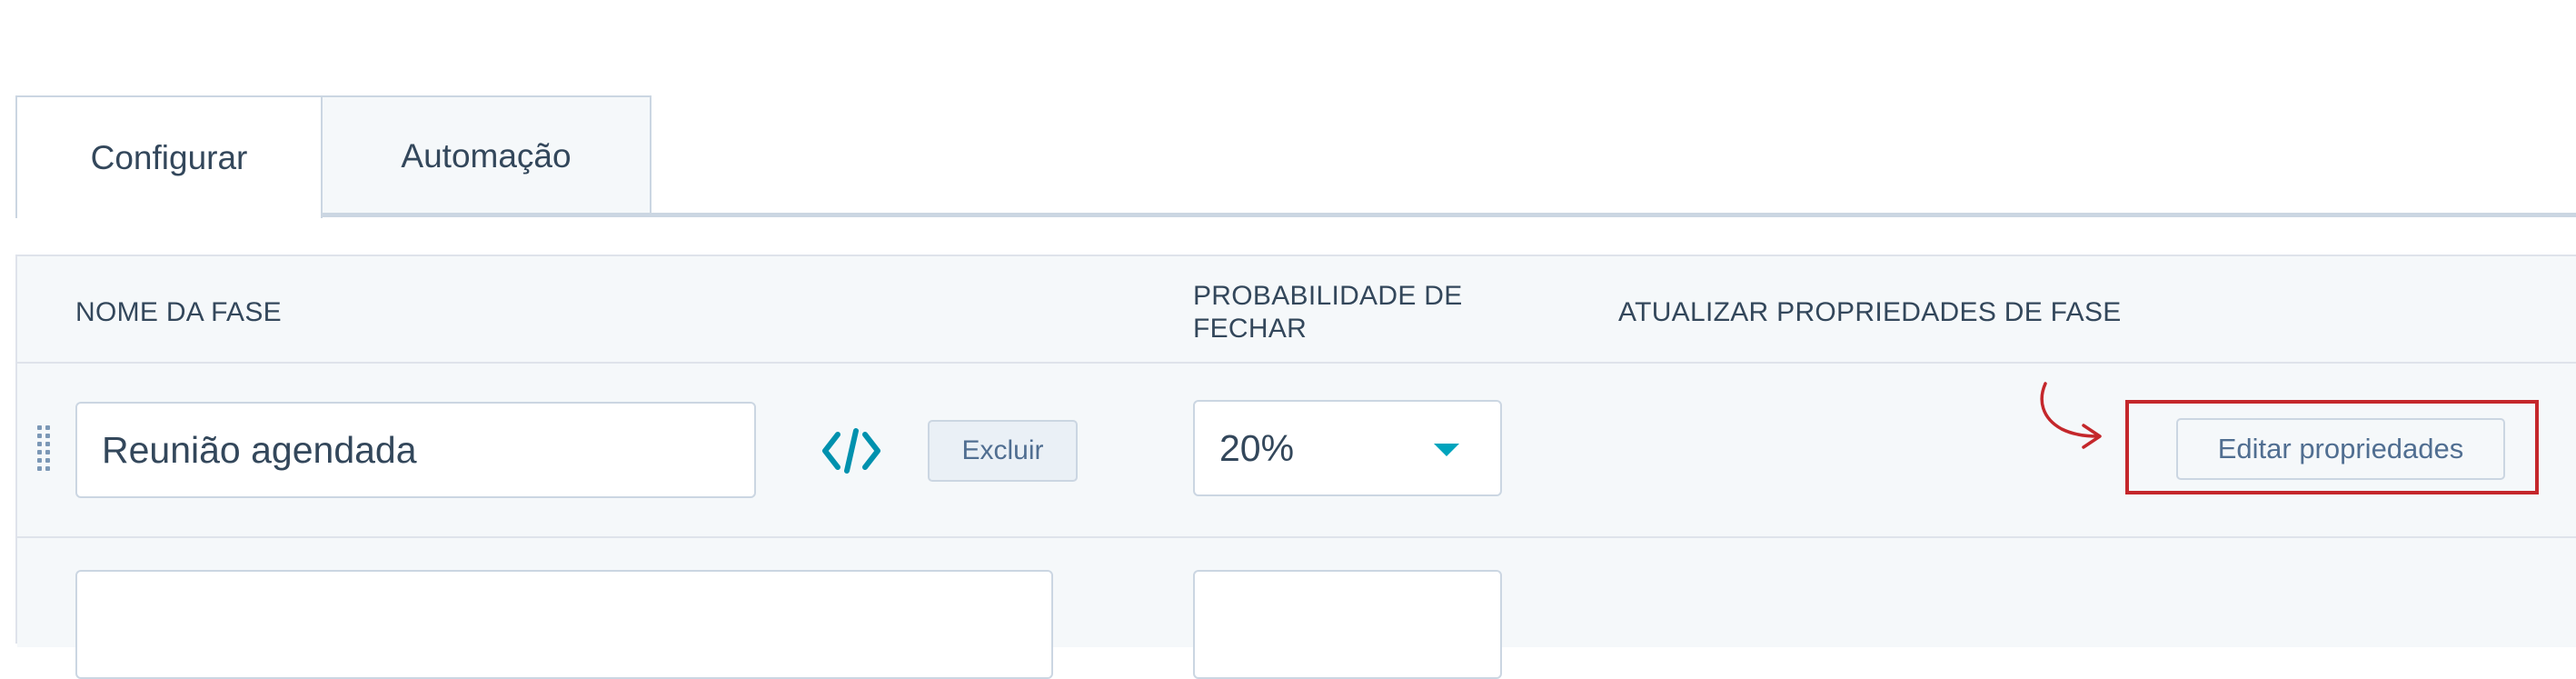 Image resolution: width=2576 pixels, height=679 pixels. What do you see at coordinates (1347, 448) in the screenshot?
I see `probability-select: 20%` at bounding box center [1347, 448].